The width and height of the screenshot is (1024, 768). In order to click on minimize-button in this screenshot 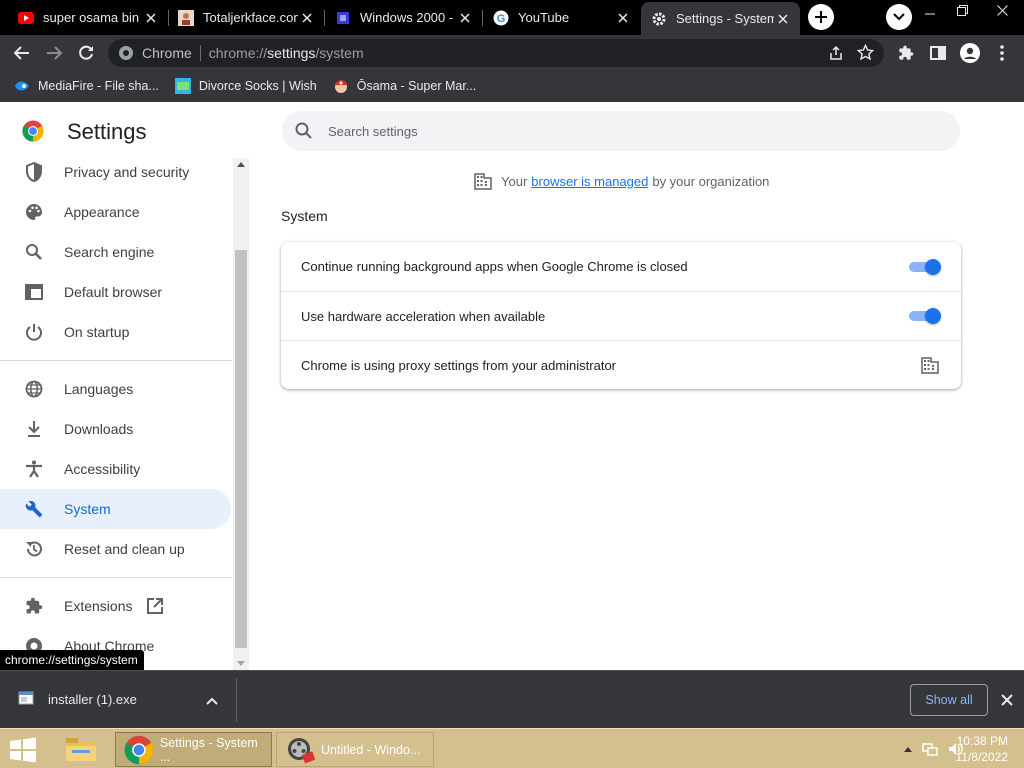, I will do `click(930, 10)`.